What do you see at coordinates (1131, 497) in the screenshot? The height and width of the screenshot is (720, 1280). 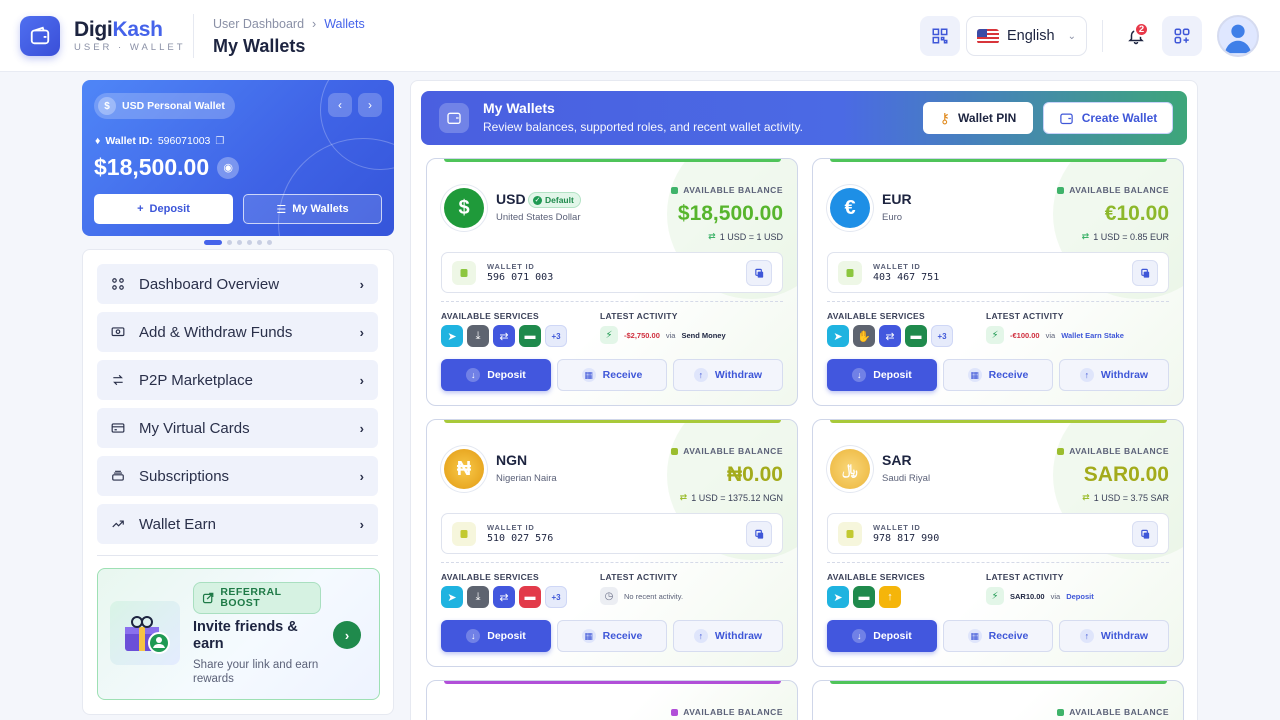 I see `rate-text: 1 USD = 3.75 SAR` at bounding box center [1131, 497].